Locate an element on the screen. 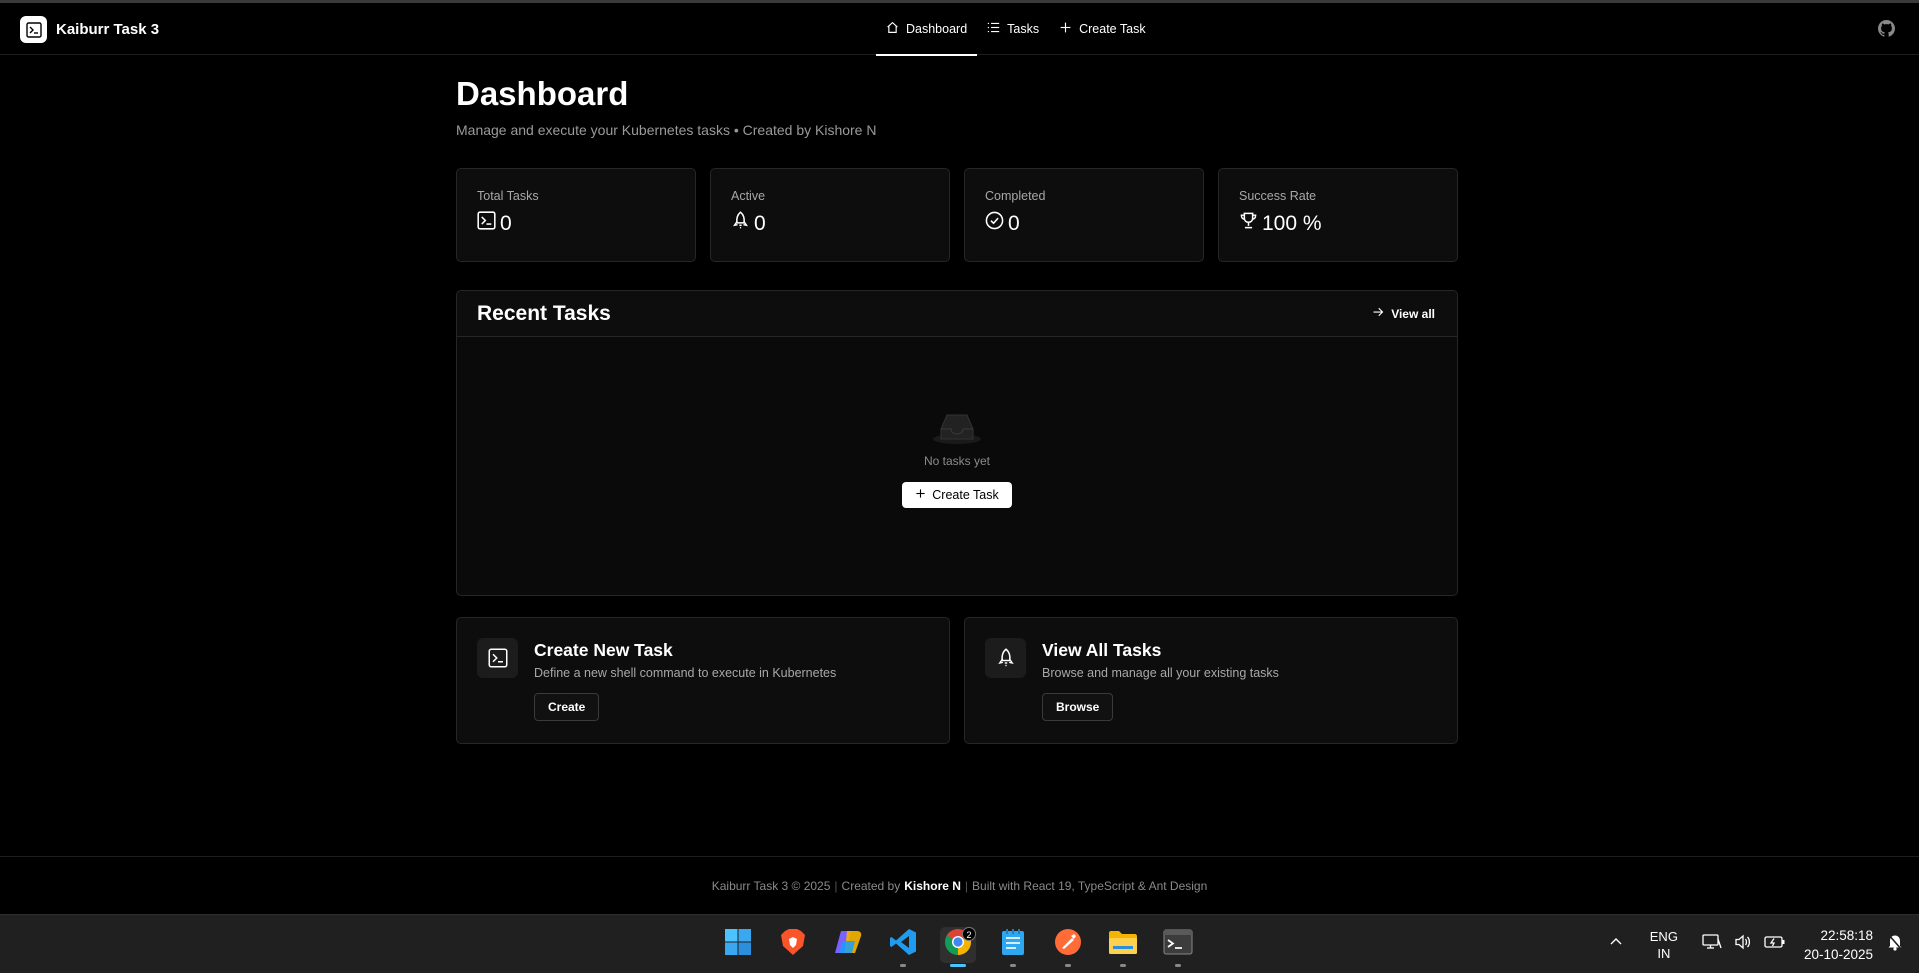  home-icon is located at coordinates (892, 29).